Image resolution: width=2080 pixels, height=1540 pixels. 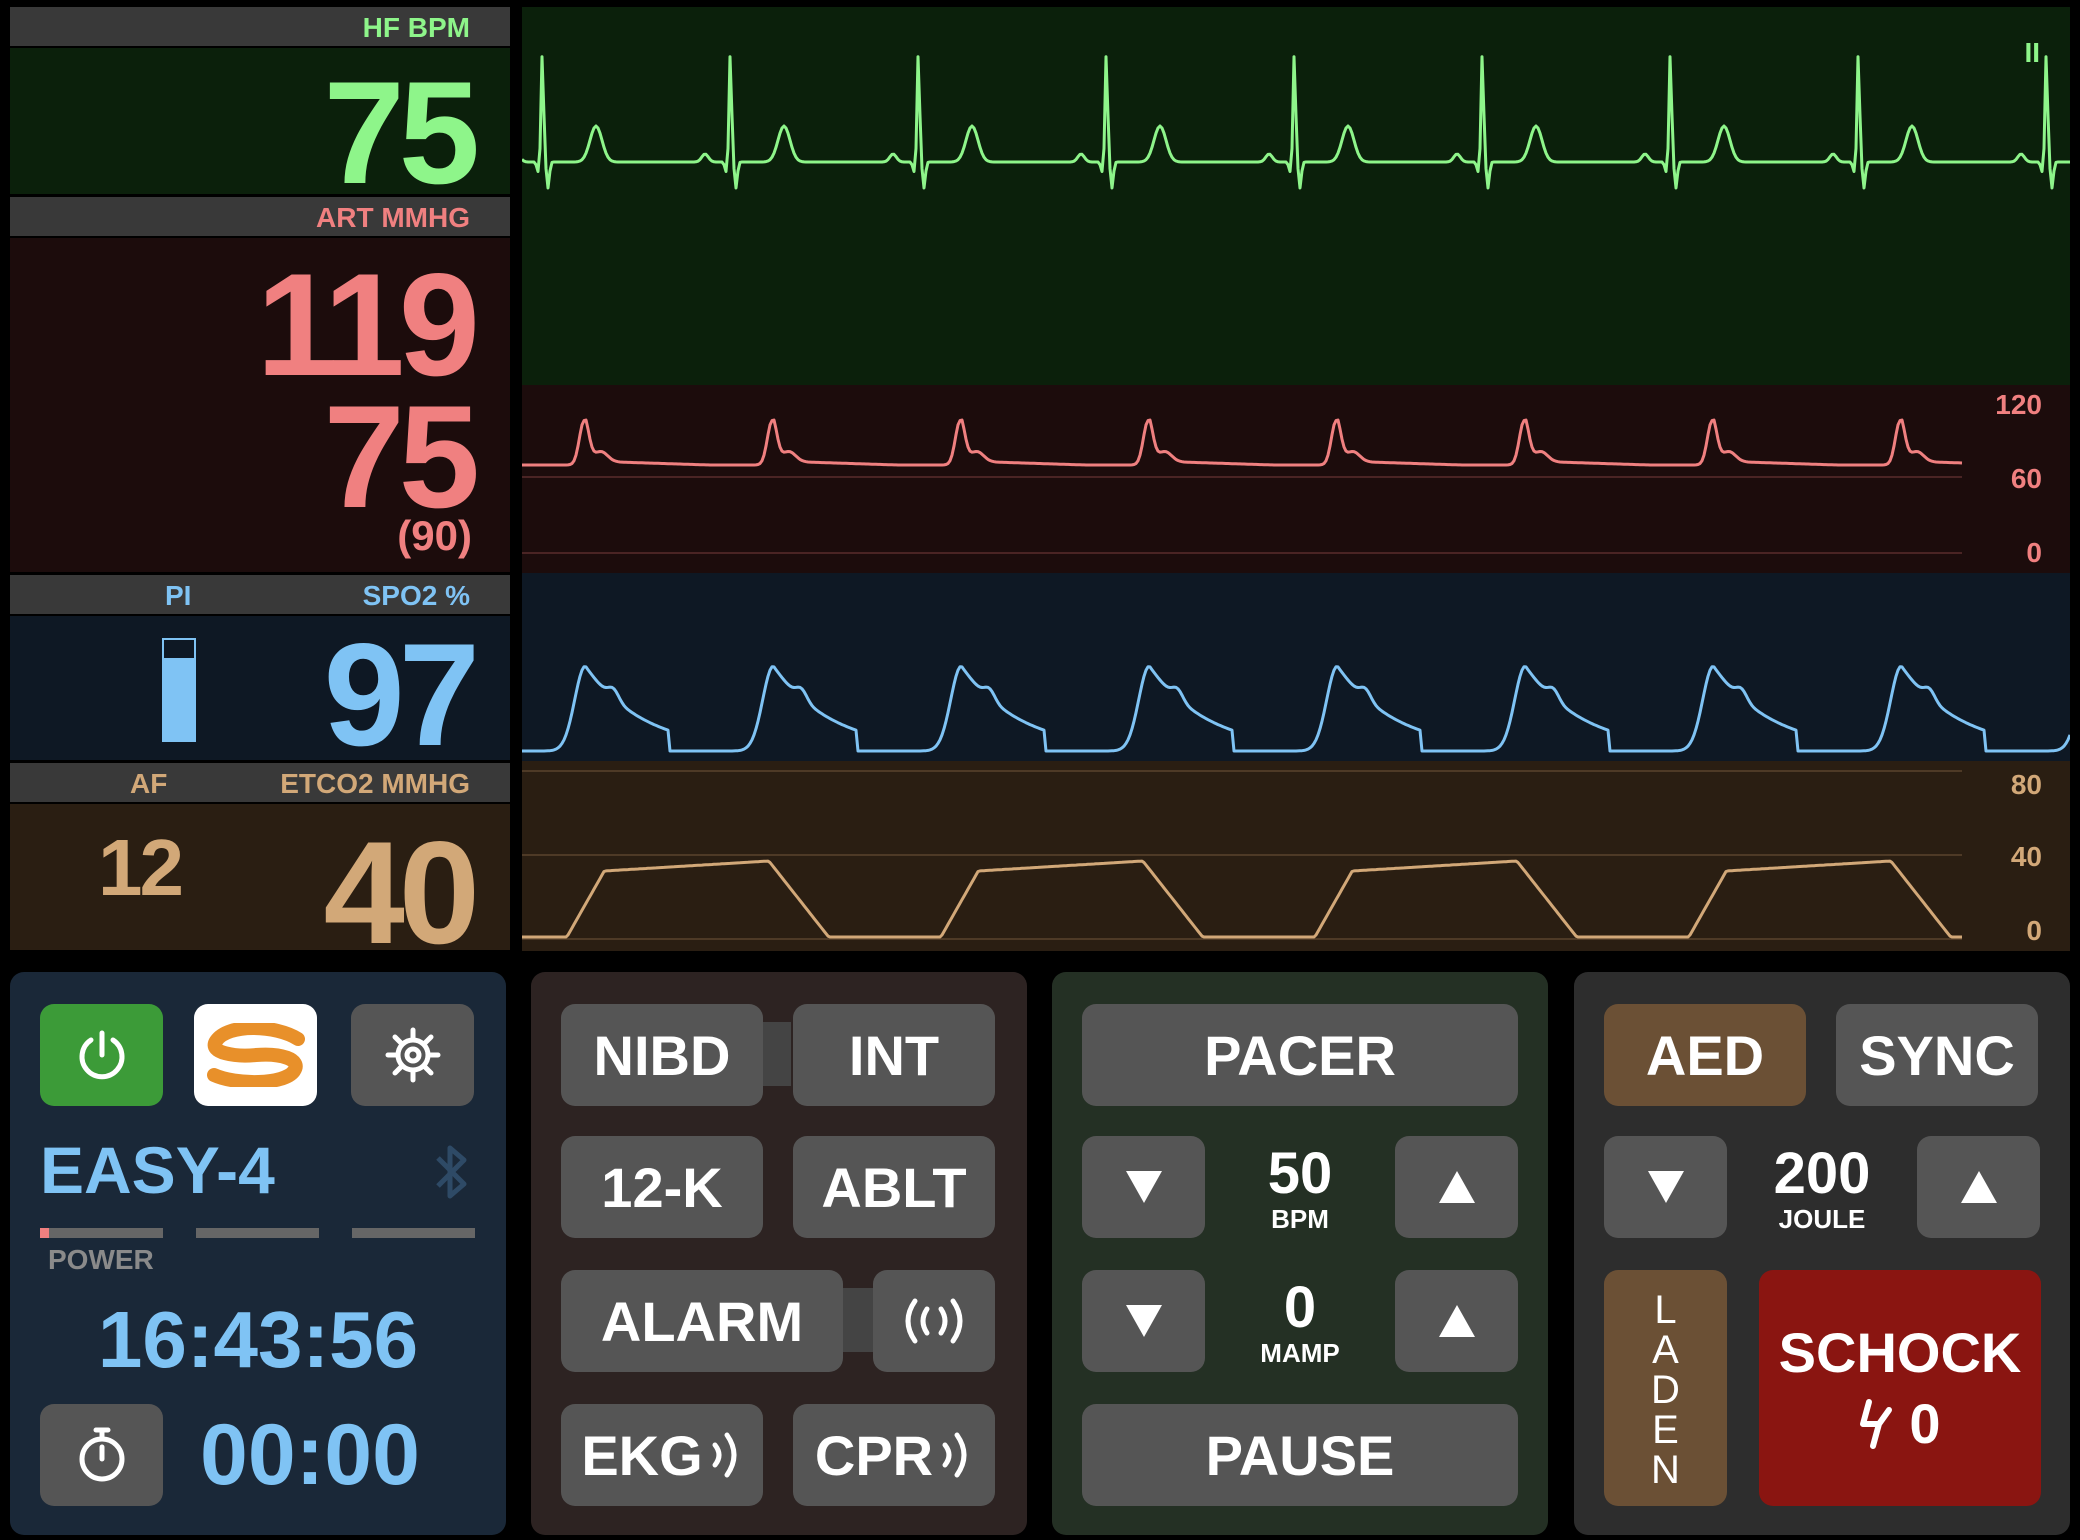 I want to click on power-segment-fill, so click(x=44, y=1233).